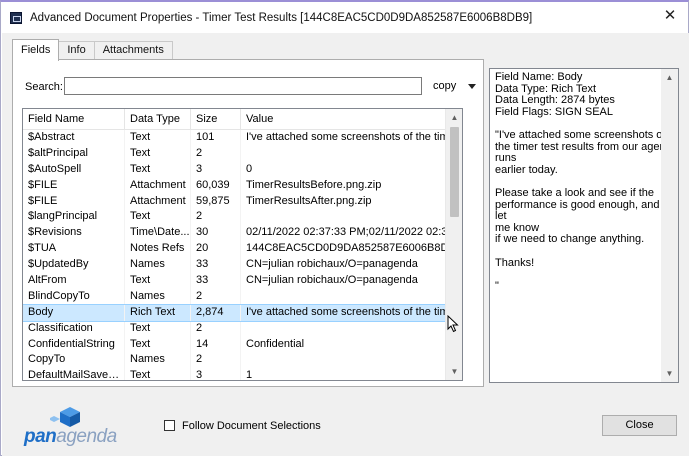 The height and width of the screenshot is (456, 689). I want to click on size-cell: 101, so click(216, 138).